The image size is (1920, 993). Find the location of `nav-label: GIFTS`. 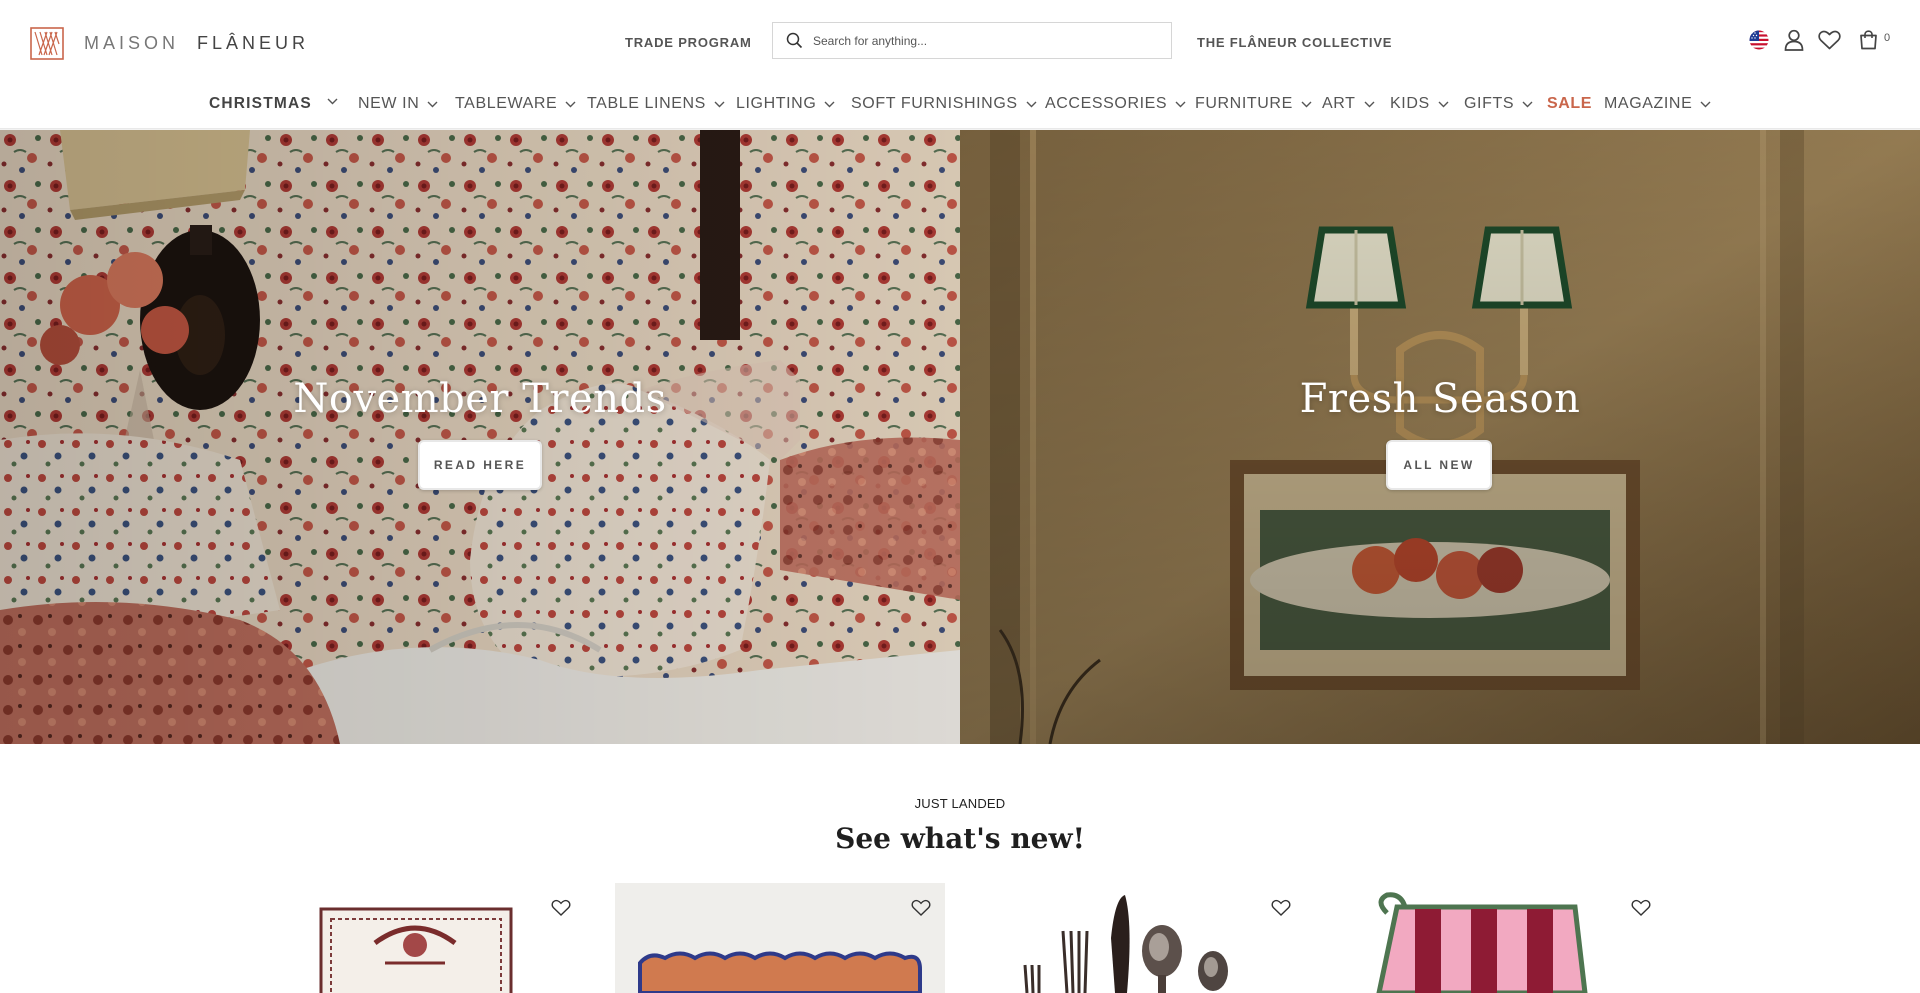

nav-label: GIFTS is located at coordinates (1489, 103).